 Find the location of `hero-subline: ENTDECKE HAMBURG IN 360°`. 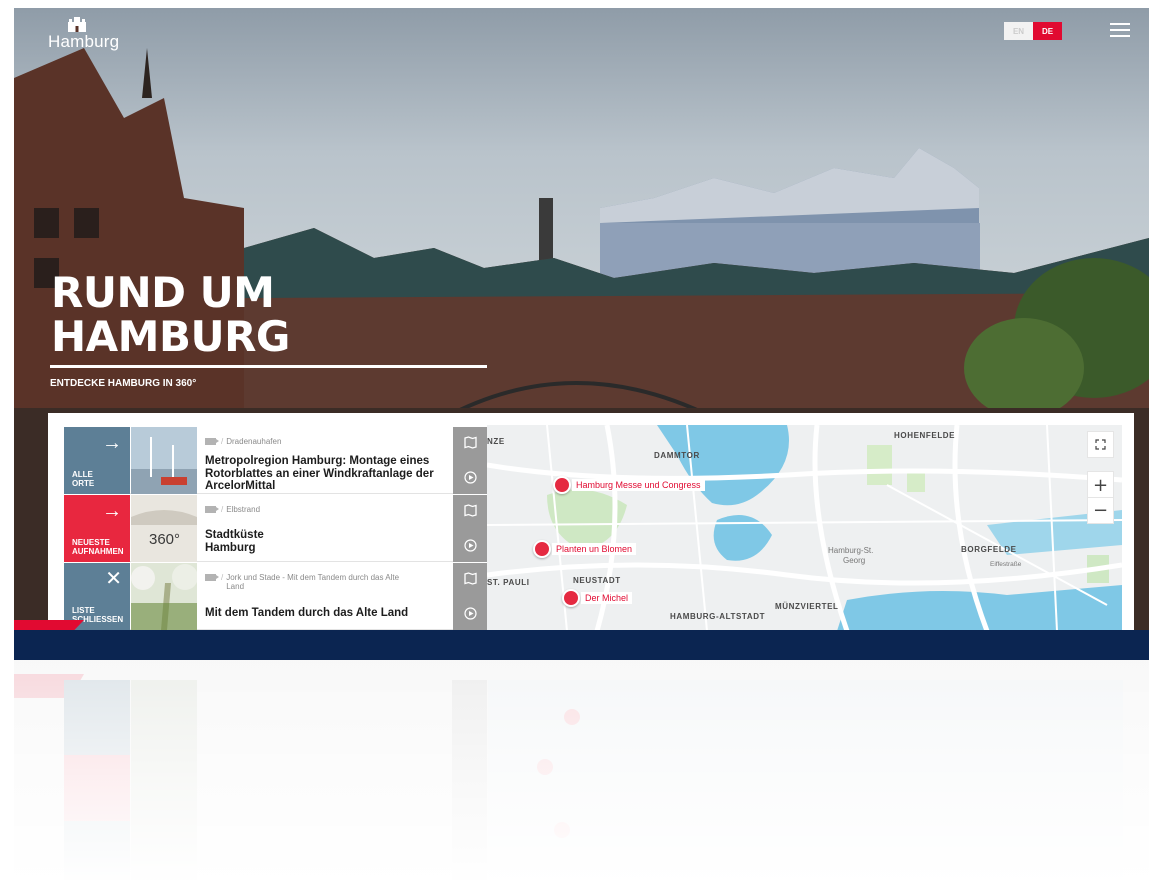

hero-subline: ENTDECKE HAMBURG IN 360° is located at coordinates (123, 383).